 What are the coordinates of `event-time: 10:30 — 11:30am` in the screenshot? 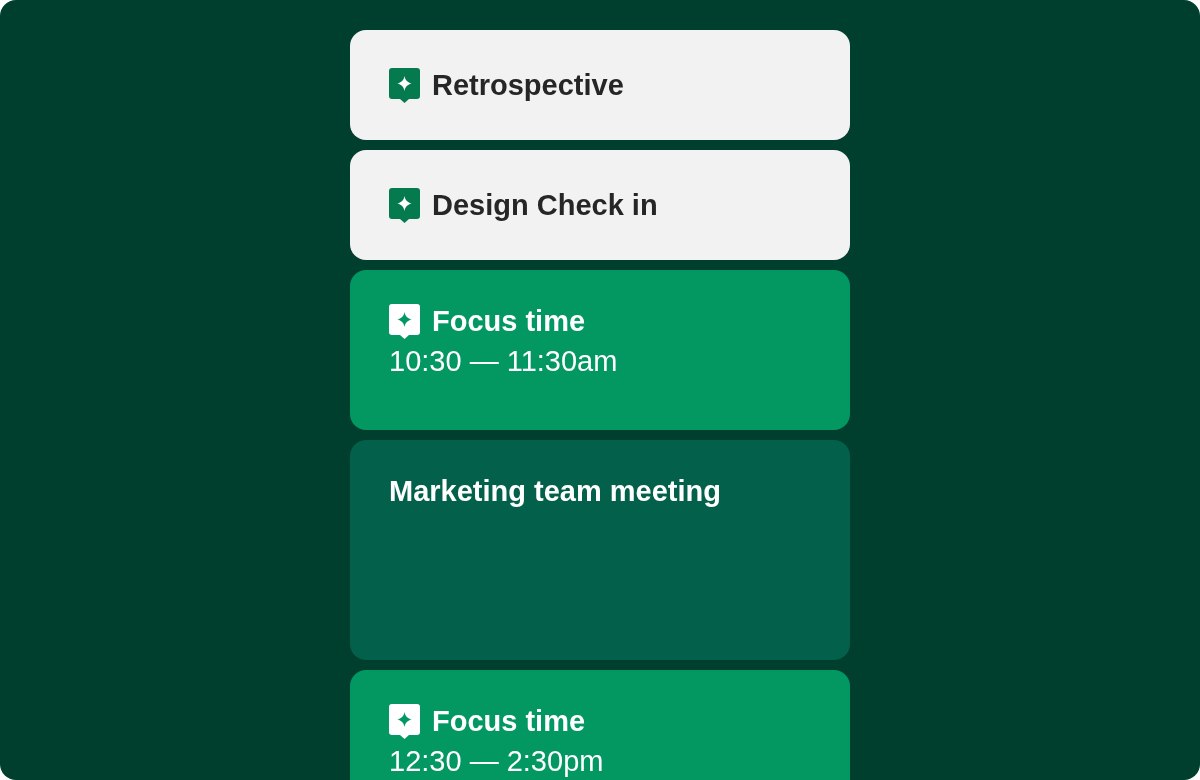 It's located at (504, 361).